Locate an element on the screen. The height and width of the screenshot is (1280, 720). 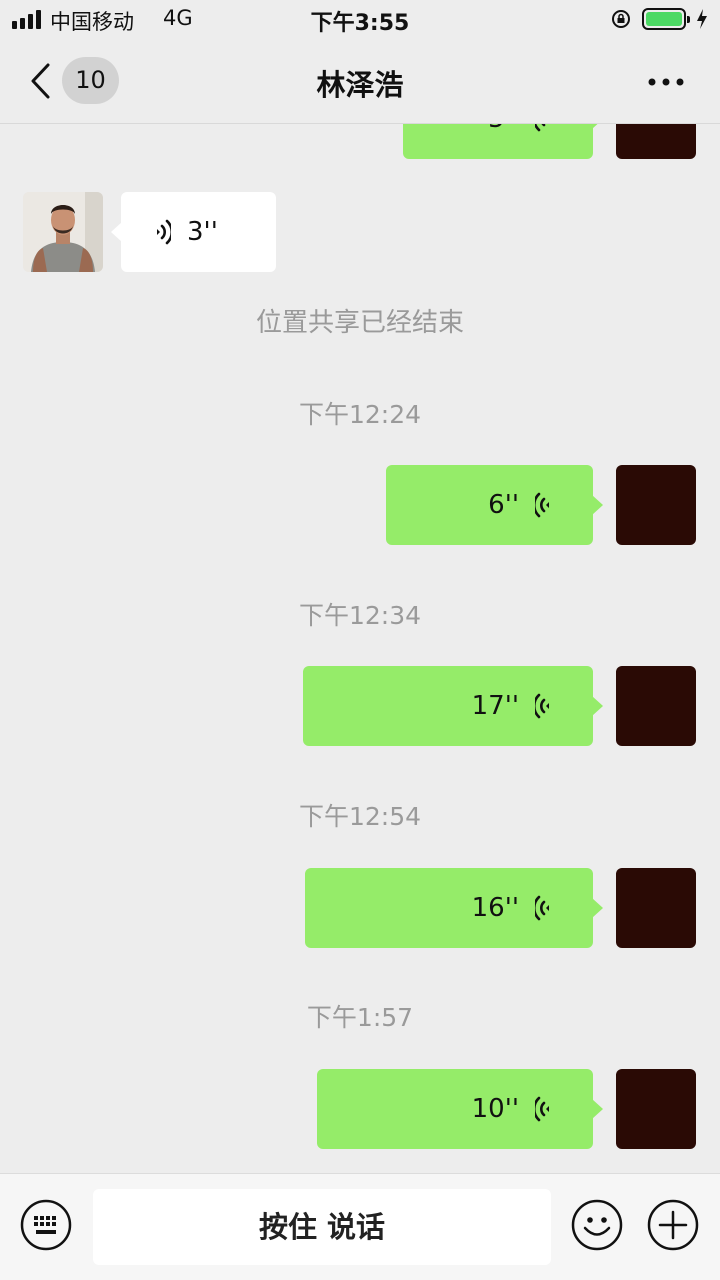
system-message: 位置共享已经结束 is located at coordinates (359, 323).